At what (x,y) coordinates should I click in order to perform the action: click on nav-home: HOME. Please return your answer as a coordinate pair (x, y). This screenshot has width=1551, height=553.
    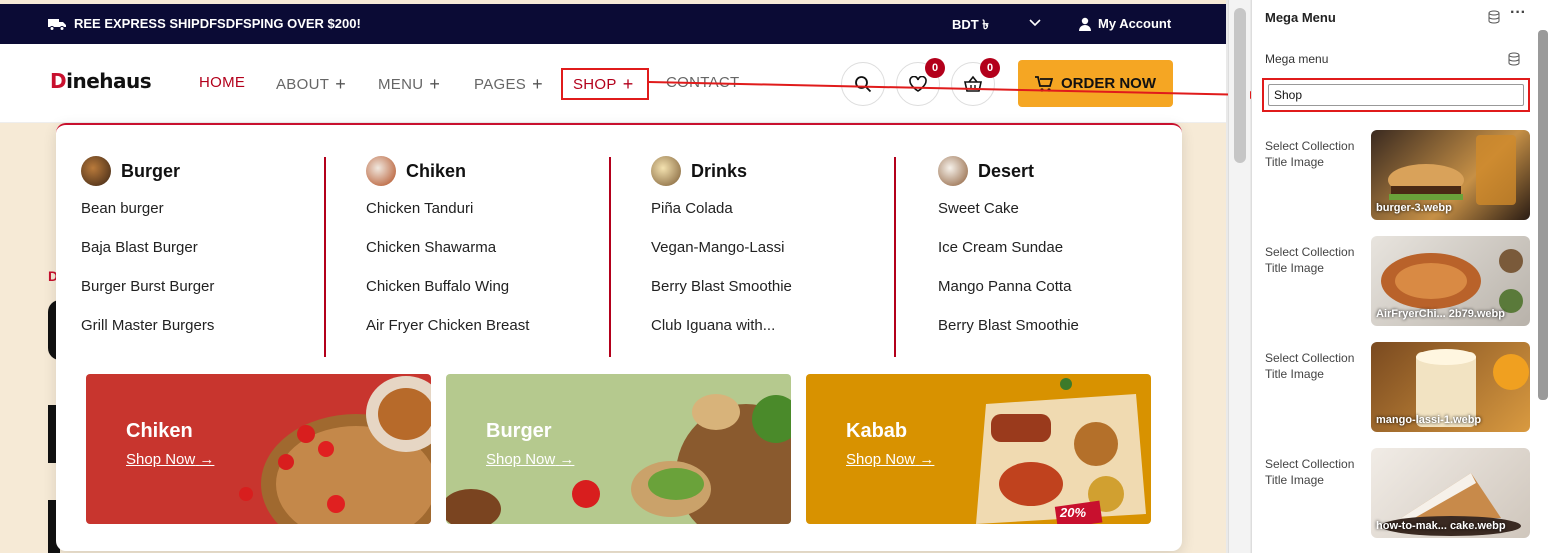
    Looking at the image, I should click on (222, 82).